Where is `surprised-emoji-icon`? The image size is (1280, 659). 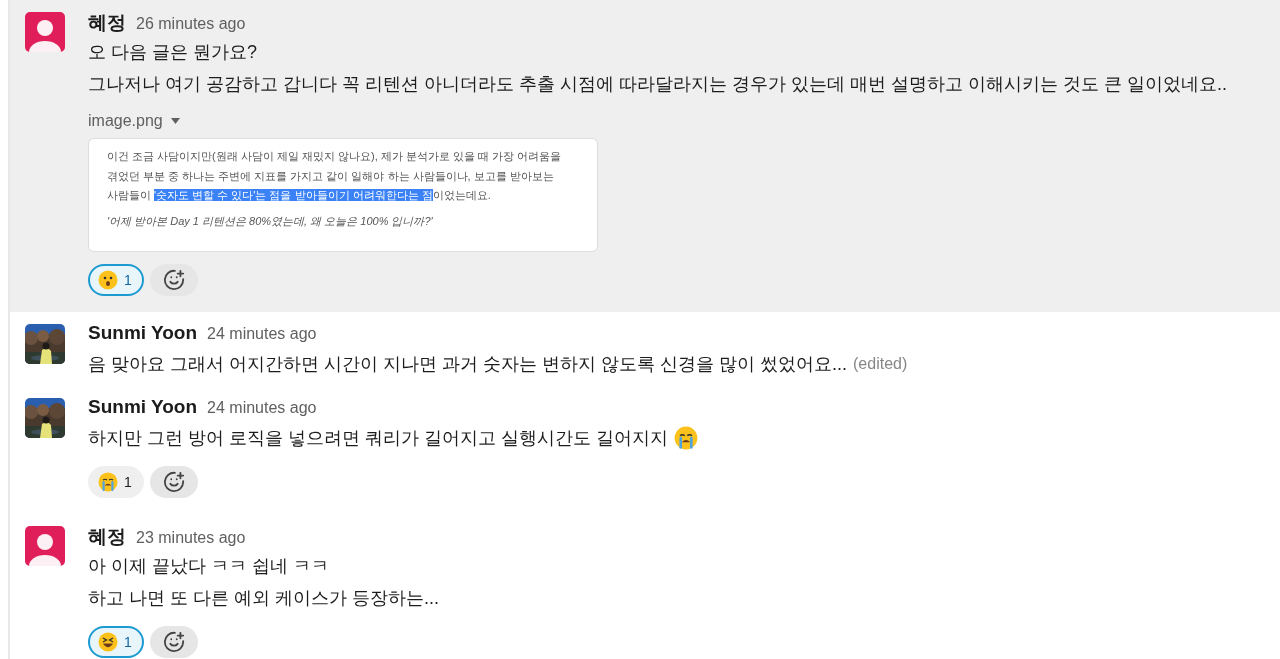 surprised-emoji-icon is located at coordinates (108, 280).